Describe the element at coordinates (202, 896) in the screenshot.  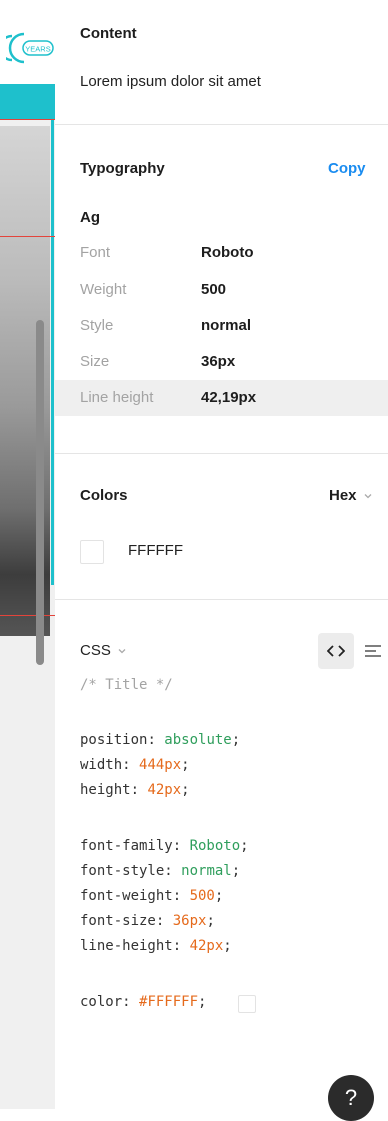
I see `css-value: 500` at that location.